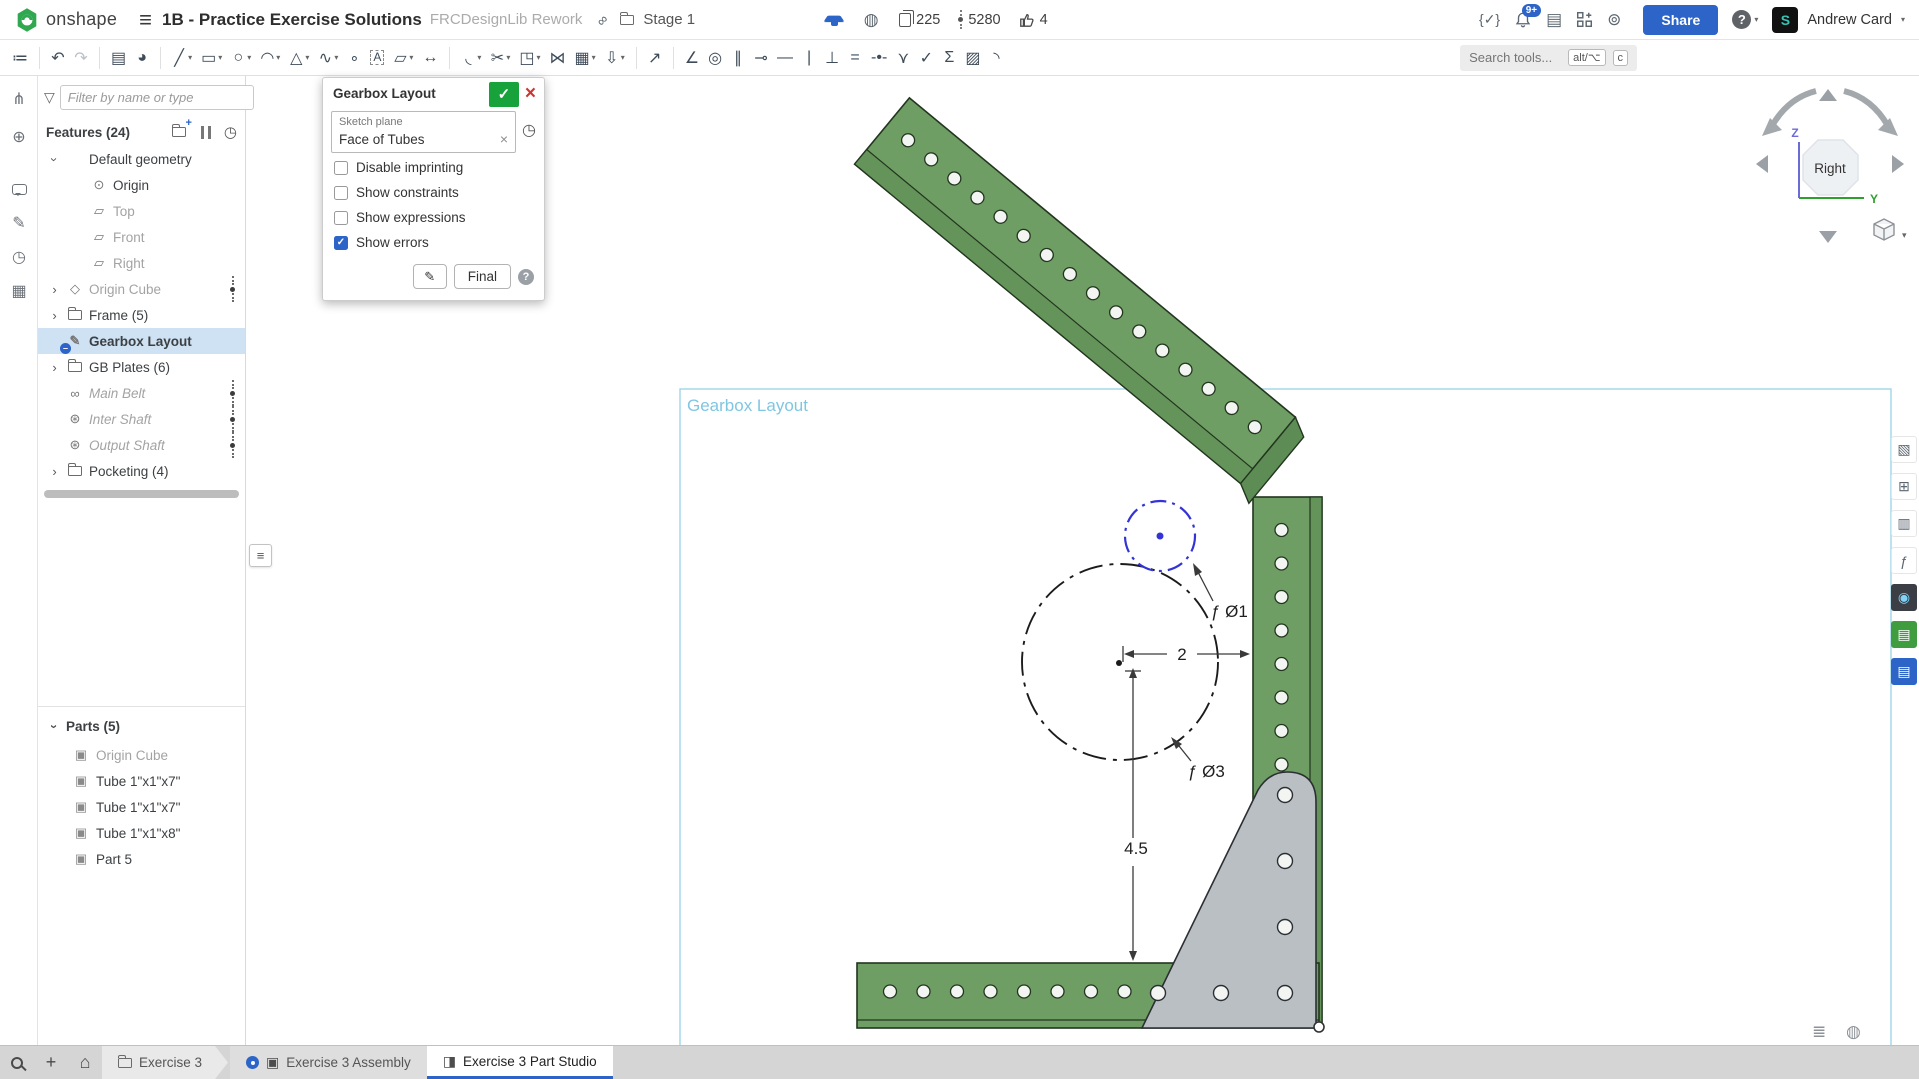  Describe the element at coordinates (692, 58) in the screenshot. I see `coincident-constraint-icon: ∠` at that location.